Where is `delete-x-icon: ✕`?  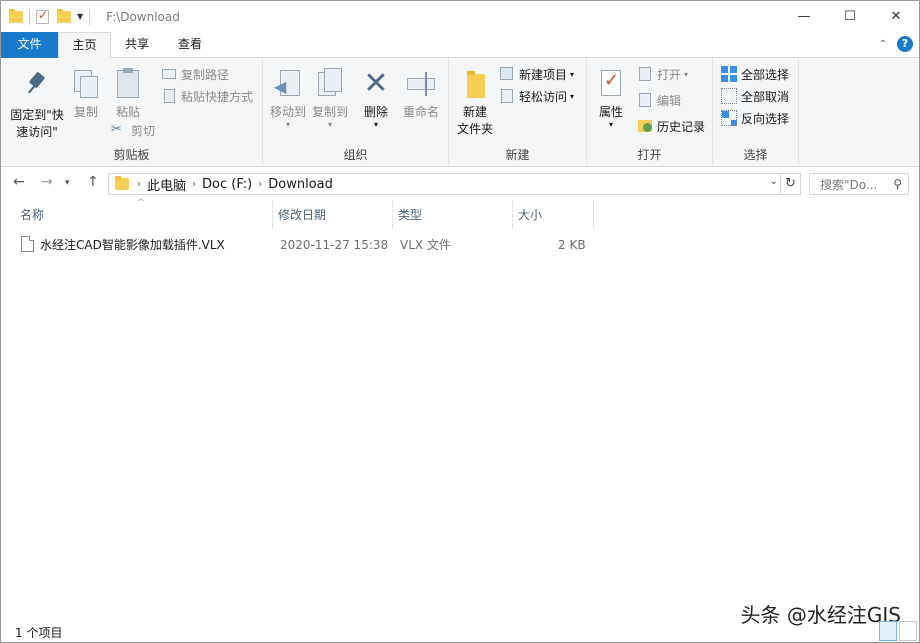
delete-x-icon: ✕ is located at coordinates (376, 83).